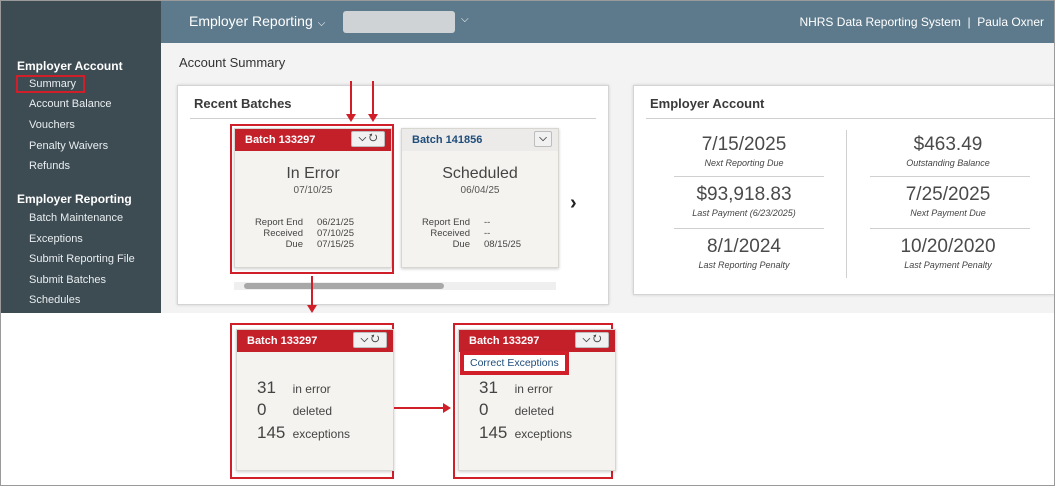 The height and width of the screenshot is (486, 1055). Describe the element at coordinates (948, 213) in the screenshot. I see `stat-label: Next Payment Due` at that location.